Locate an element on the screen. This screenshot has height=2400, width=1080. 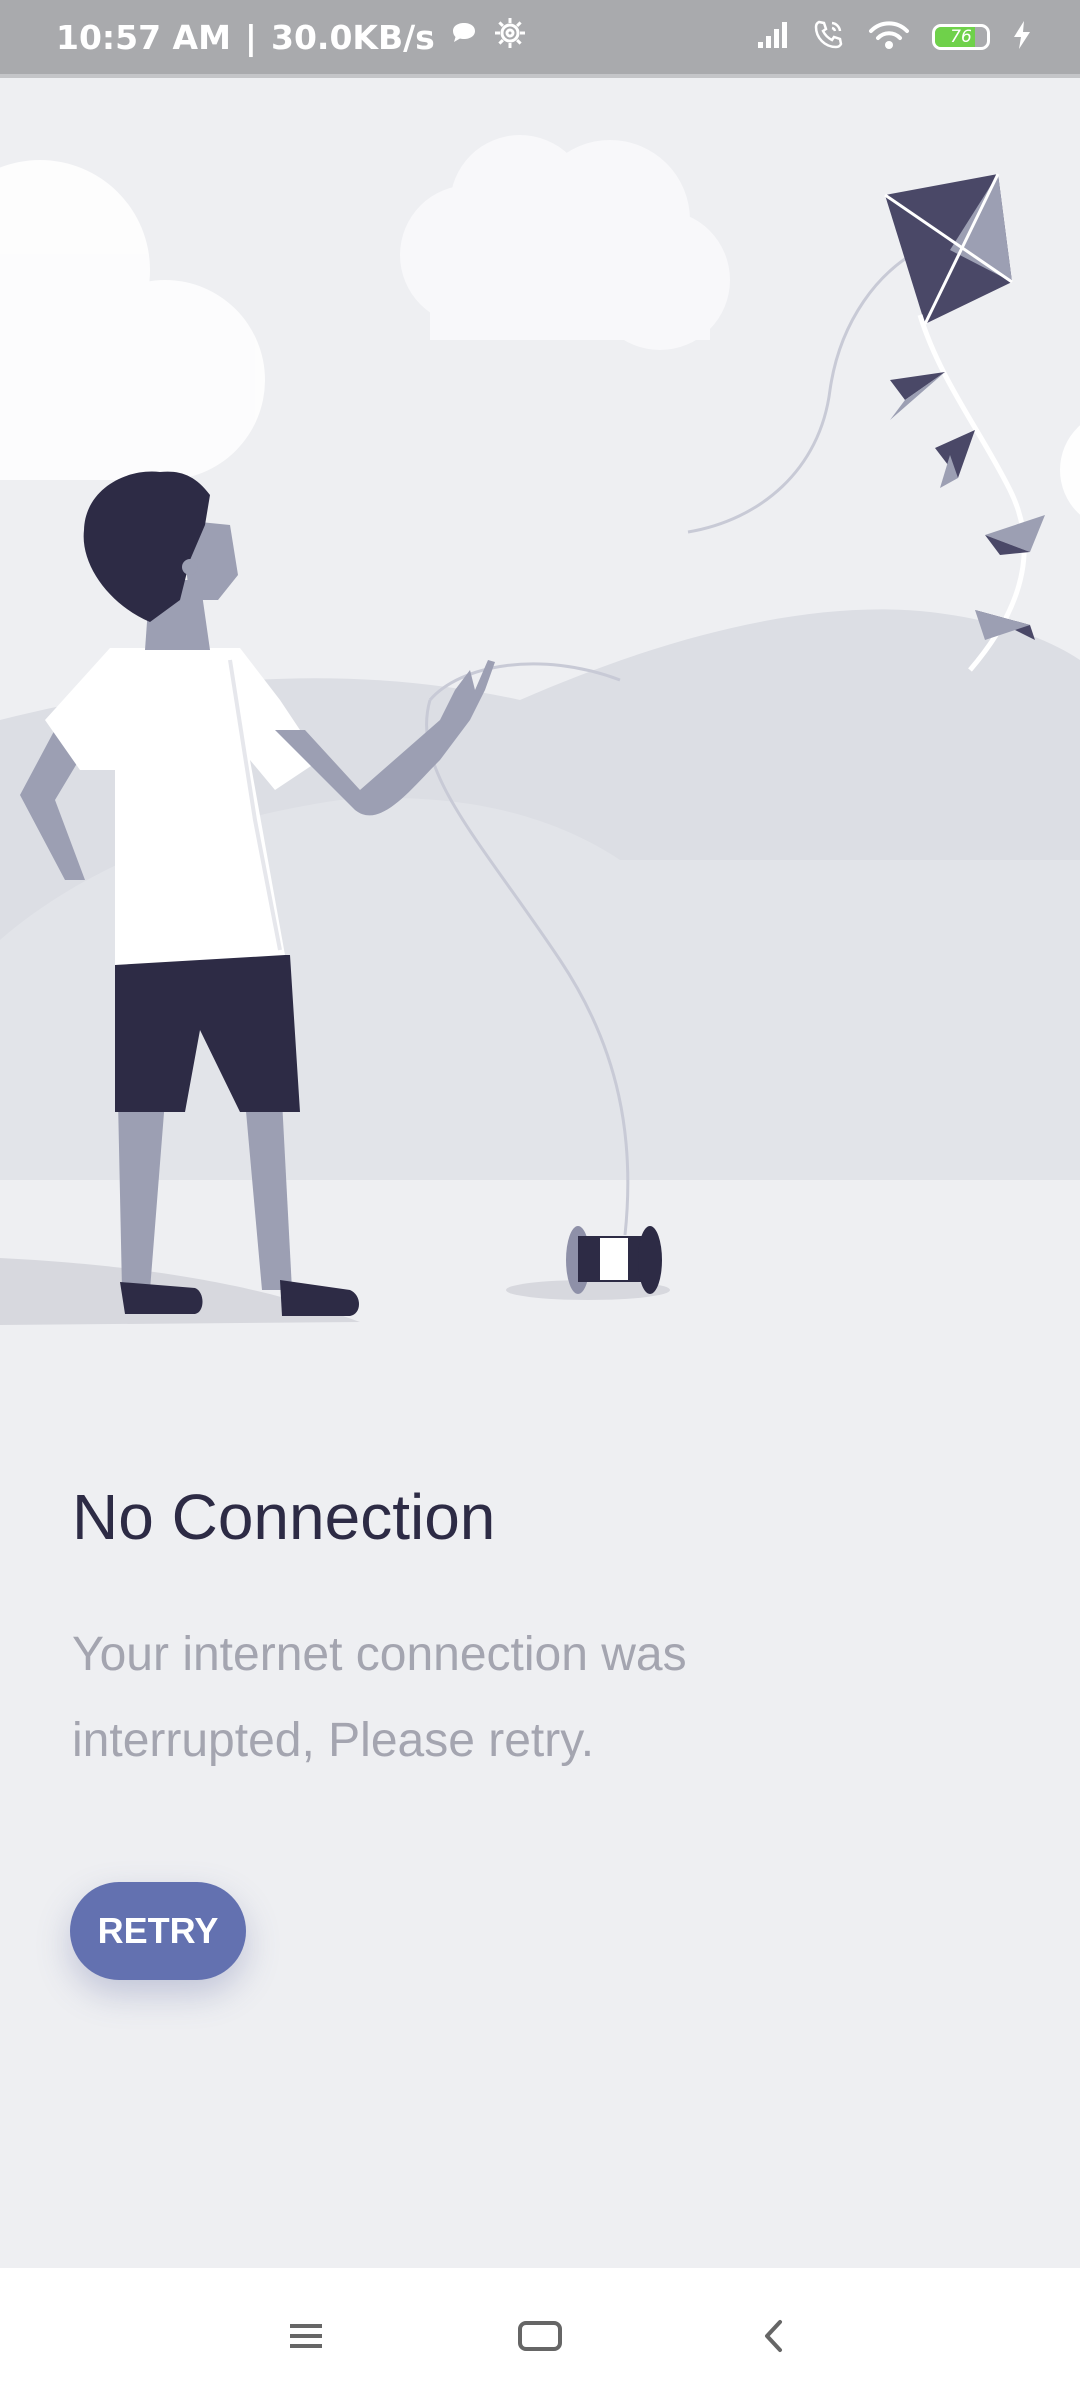
battery-level: 76 is located at coordinates (961, 37).